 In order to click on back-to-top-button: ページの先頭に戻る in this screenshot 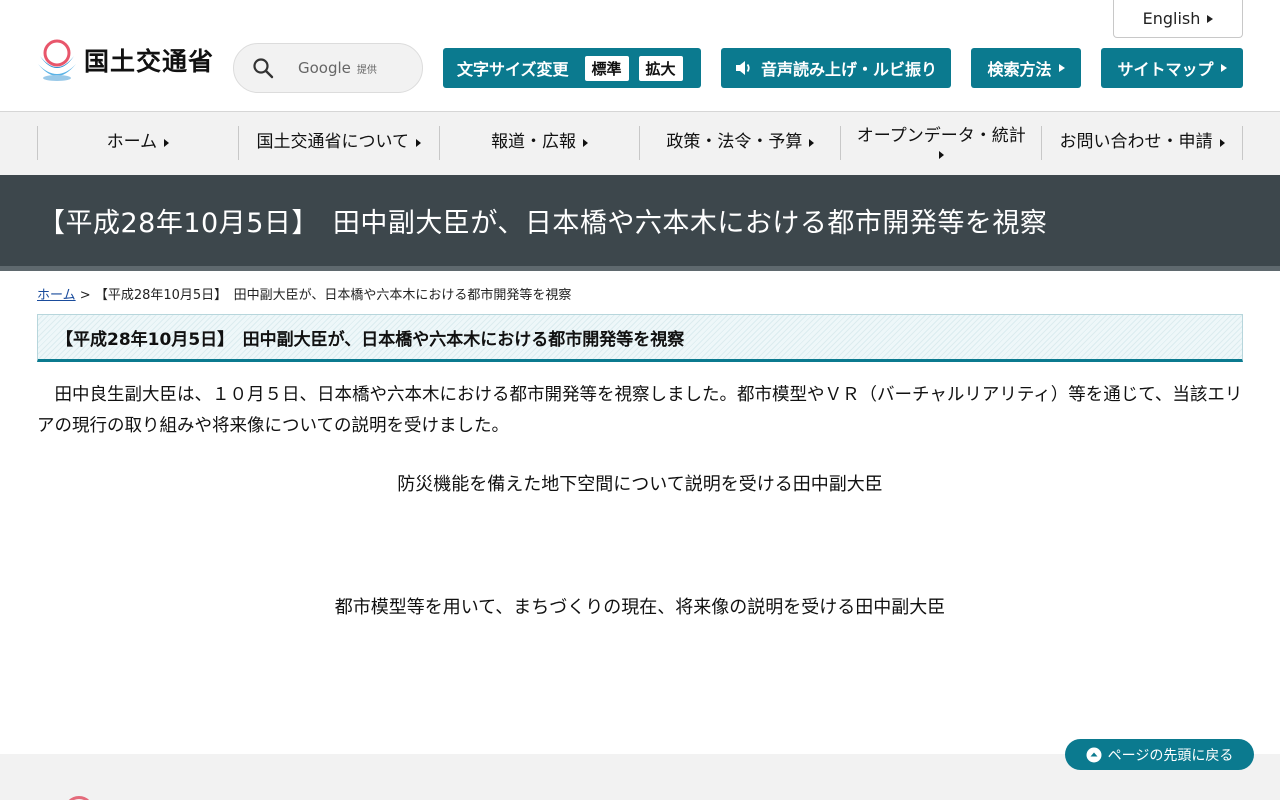, I will do `click(1159, 754)`.